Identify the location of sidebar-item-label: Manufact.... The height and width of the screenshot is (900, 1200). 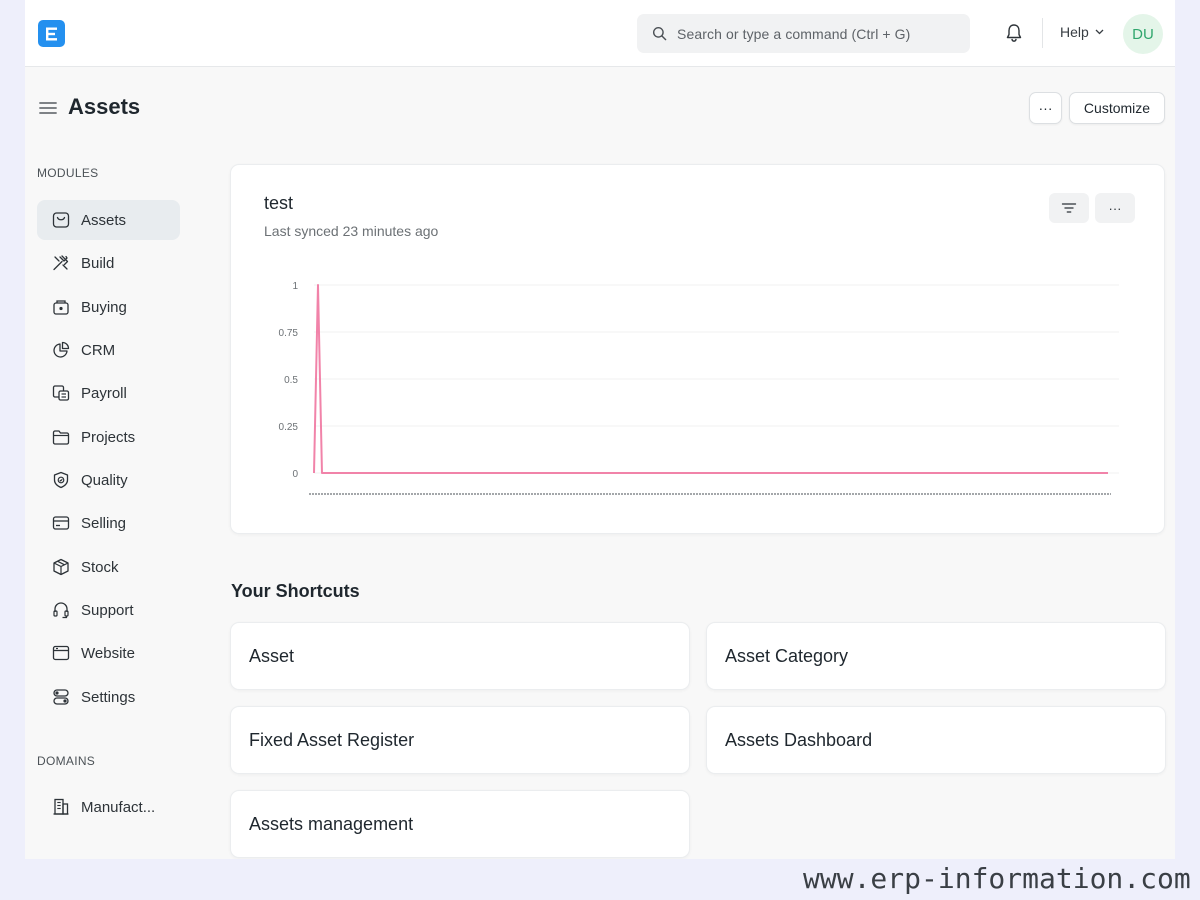
(118, 807).